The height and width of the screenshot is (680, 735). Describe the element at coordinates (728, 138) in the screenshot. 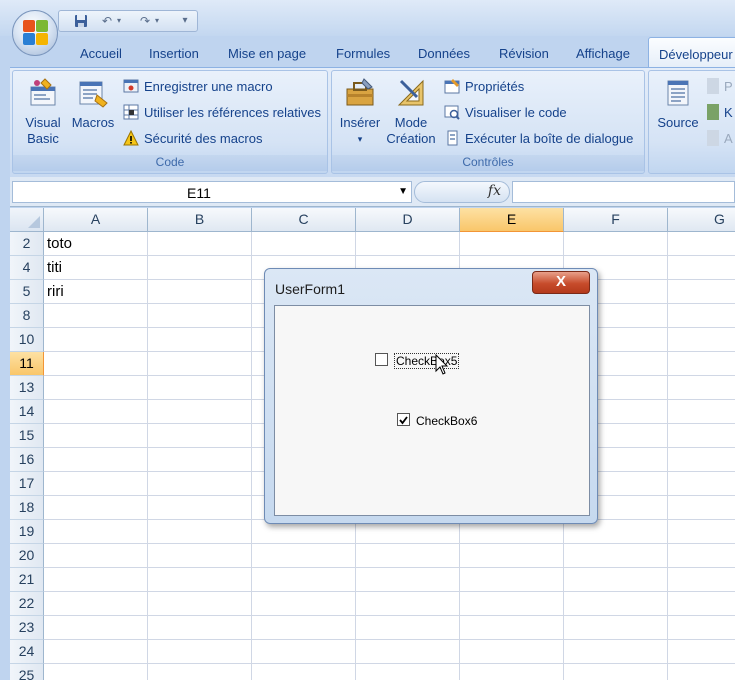

I see `xml-refresh-label: A` at that location.